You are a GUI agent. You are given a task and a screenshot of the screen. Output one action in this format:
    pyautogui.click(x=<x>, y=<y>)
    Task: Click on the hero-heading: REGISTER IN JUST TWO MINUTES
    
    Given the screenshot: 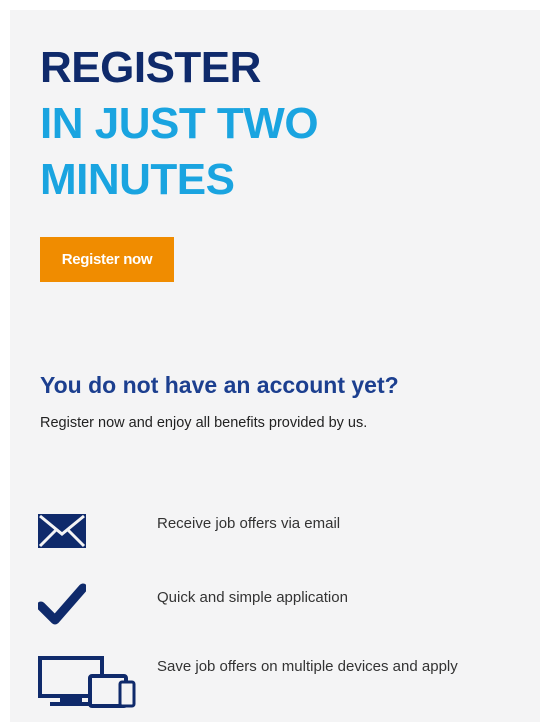 What is the action you would take?
    pyautogui.click(x=179, y=124)
    